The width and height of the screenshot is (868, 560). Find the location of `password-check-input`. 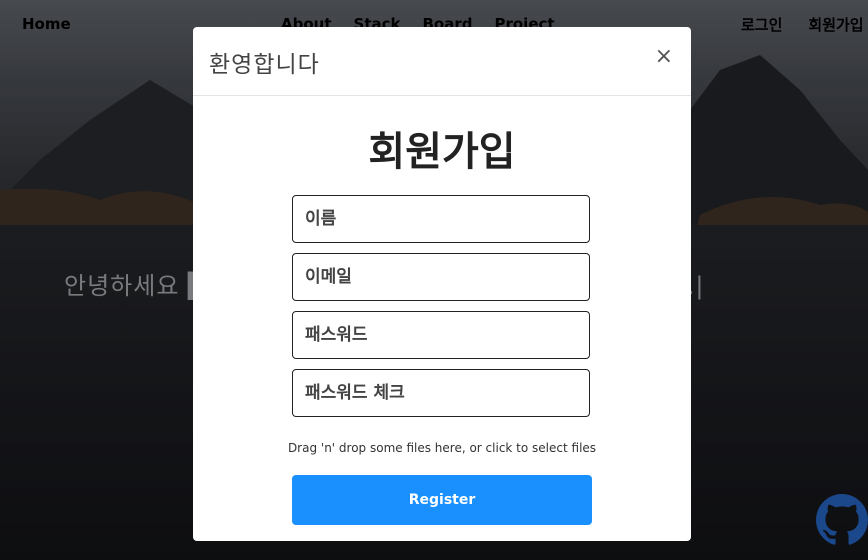

password-check-input is located at coordinates (441, 393).